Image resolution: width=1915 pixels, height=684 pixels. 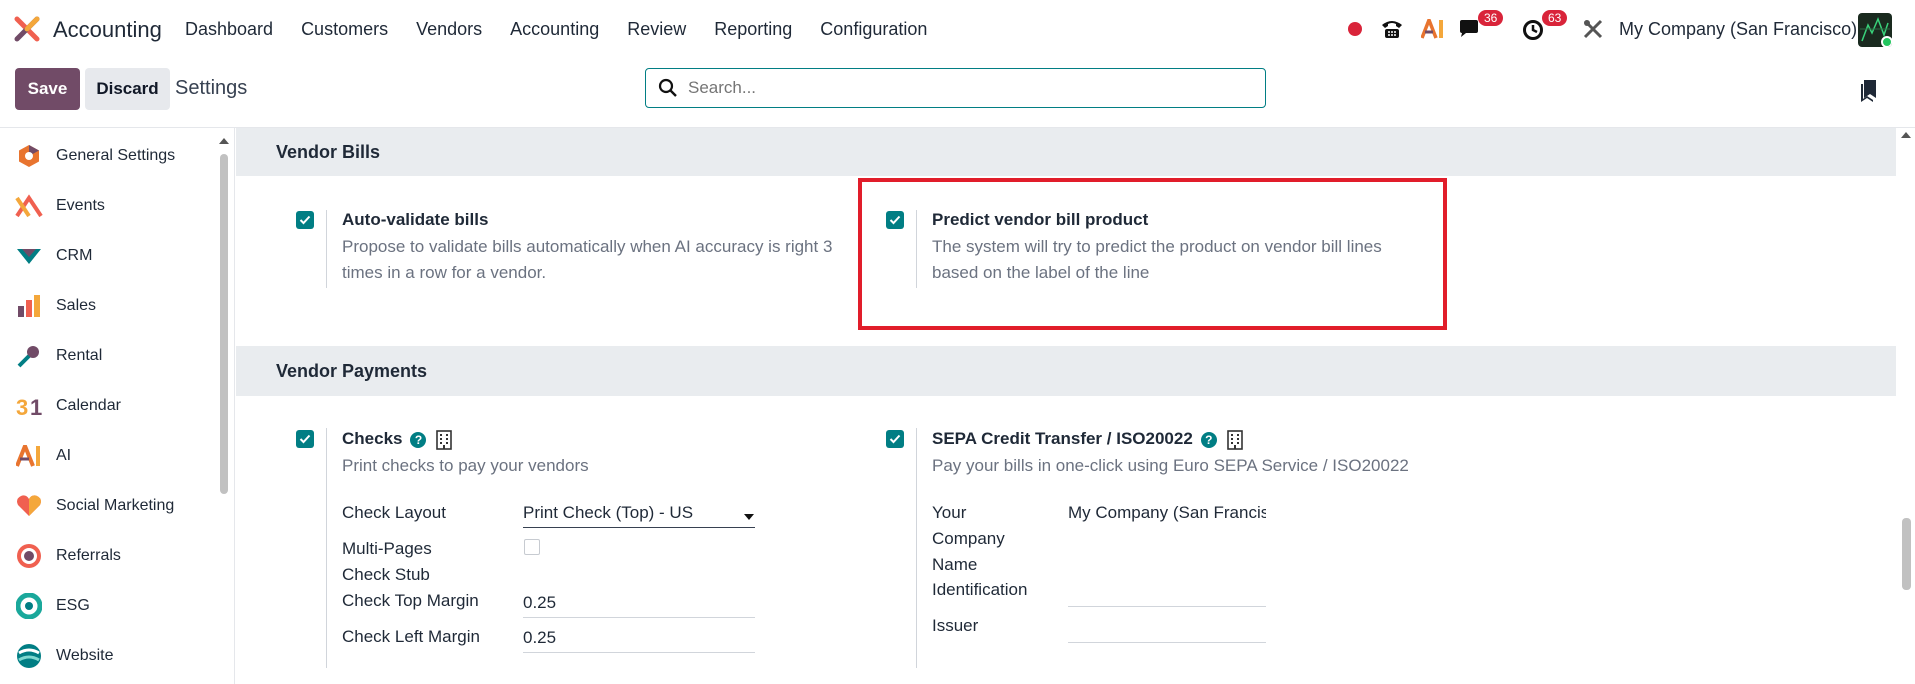 I want to click on activities-icon: 63, so click(x=1545, y=28).